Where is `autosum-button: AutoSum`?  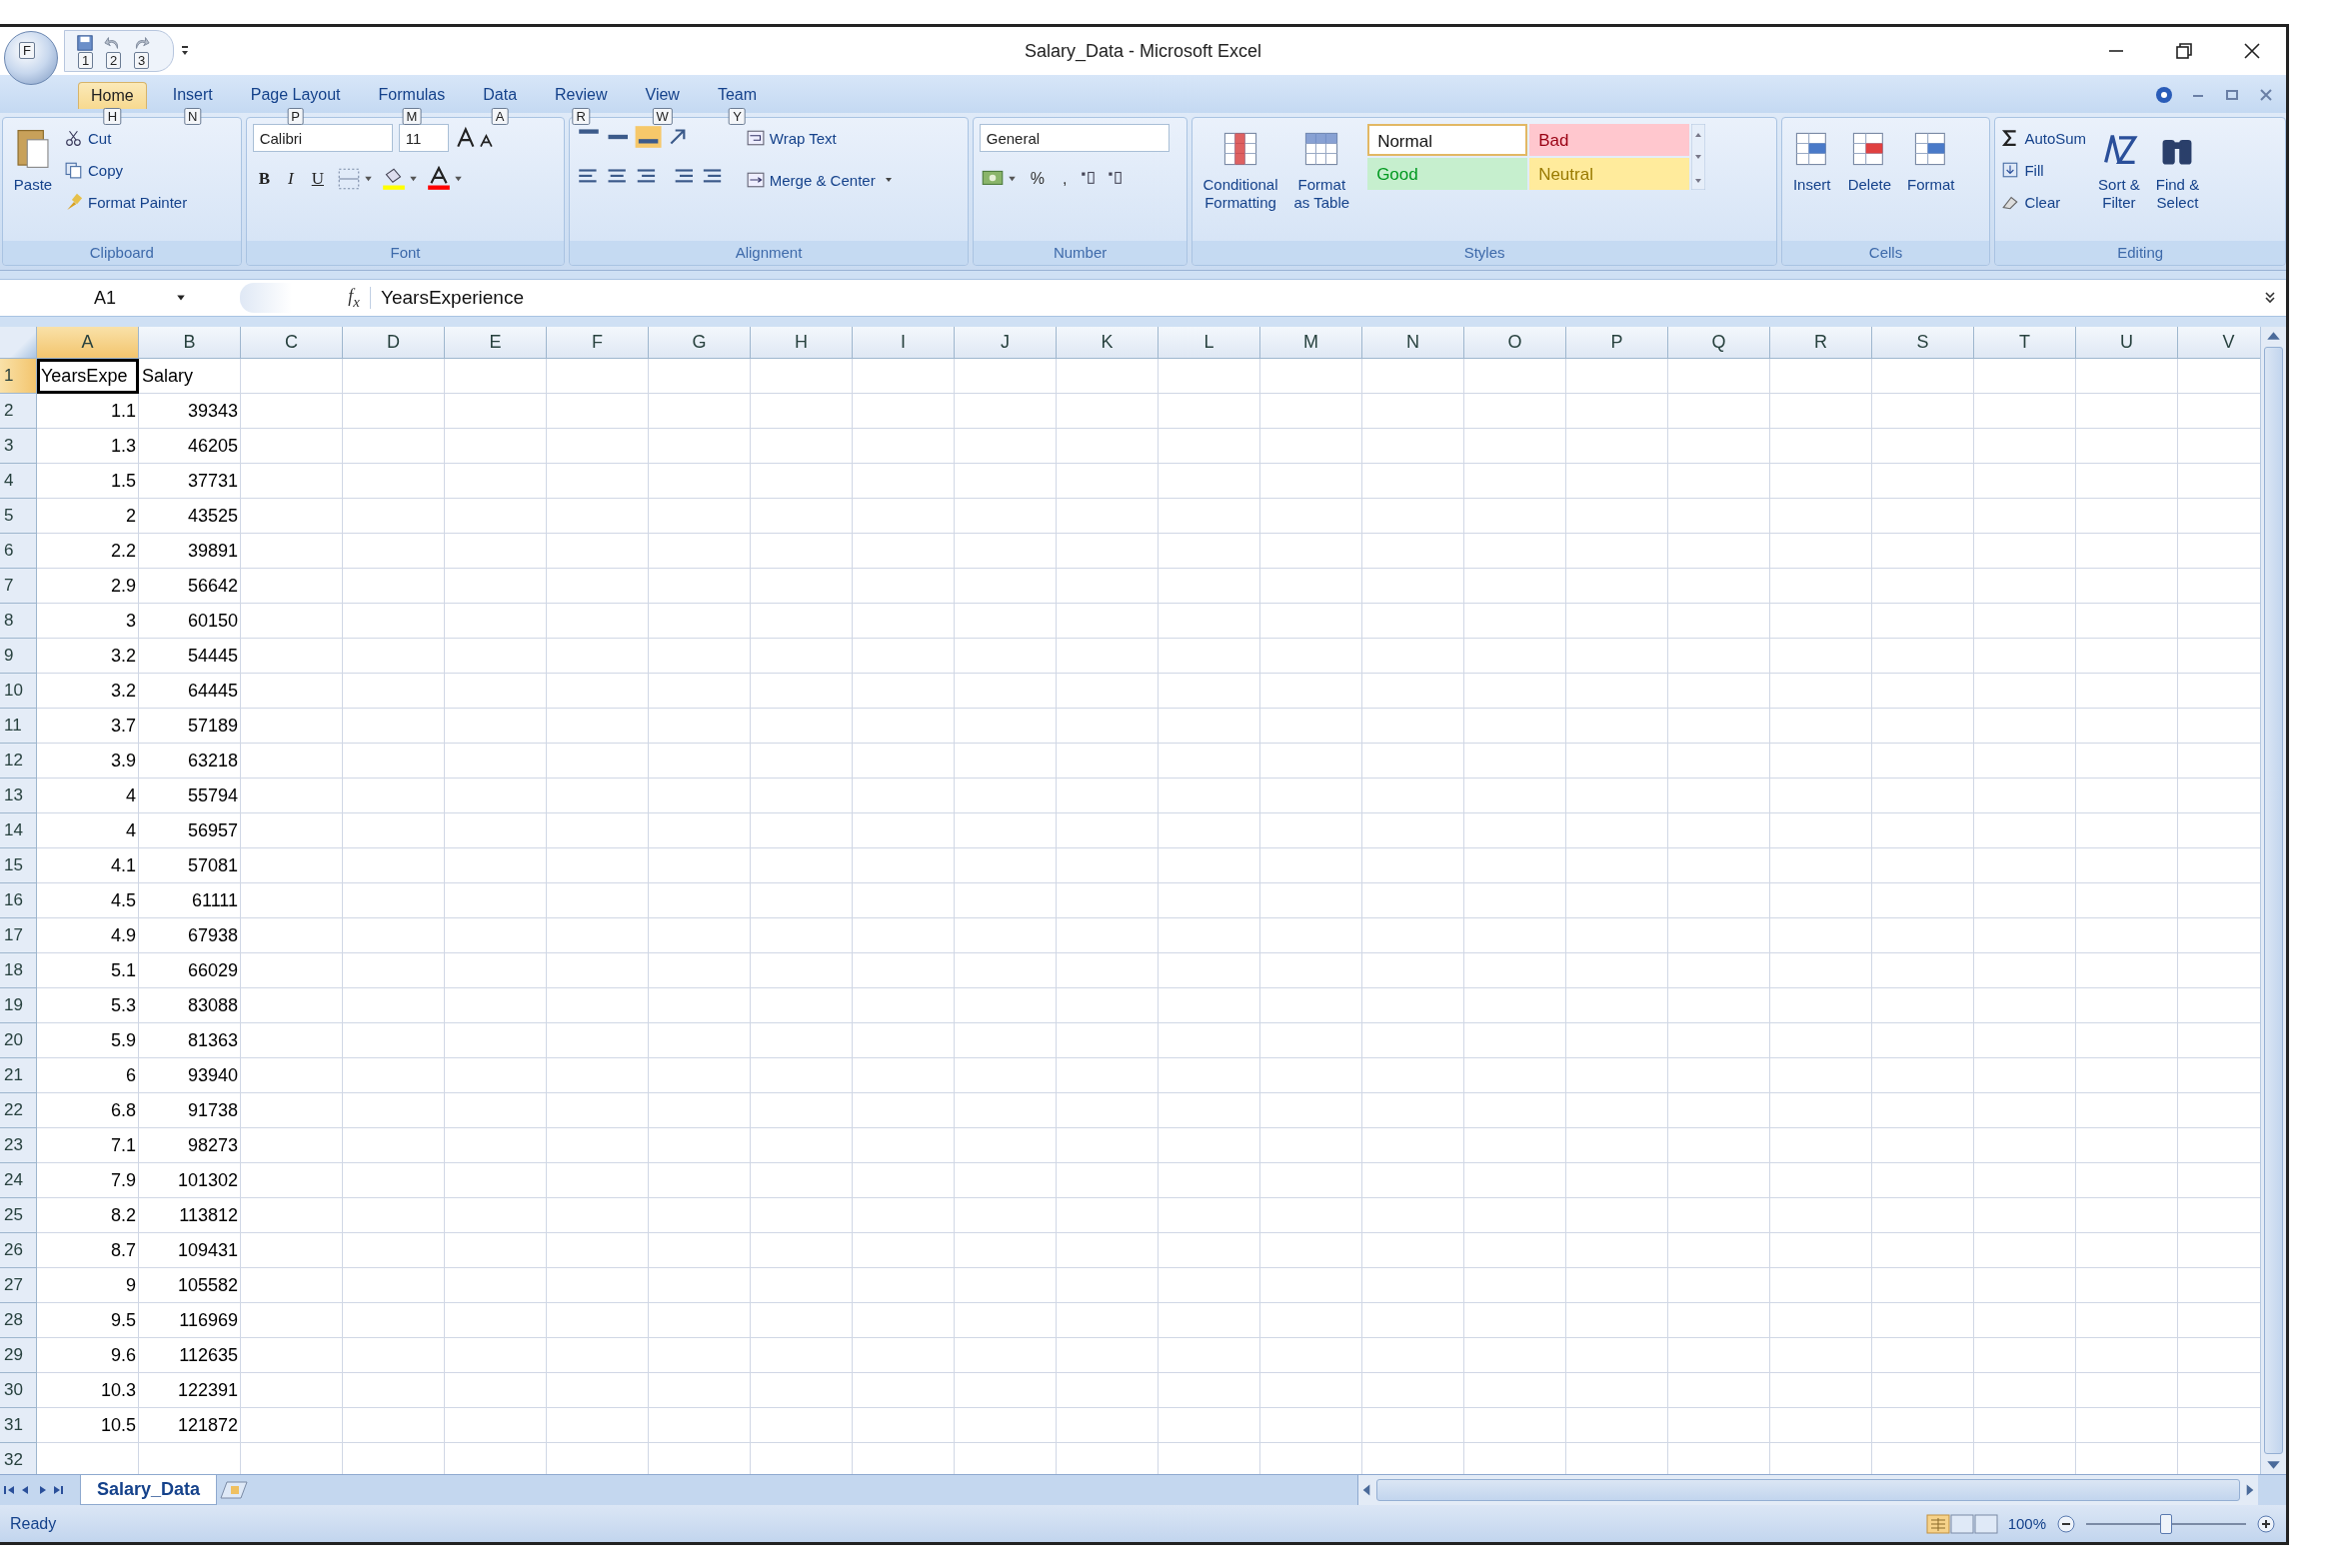 autosum-button: AutoSum is located at coordinates (2044, 138).